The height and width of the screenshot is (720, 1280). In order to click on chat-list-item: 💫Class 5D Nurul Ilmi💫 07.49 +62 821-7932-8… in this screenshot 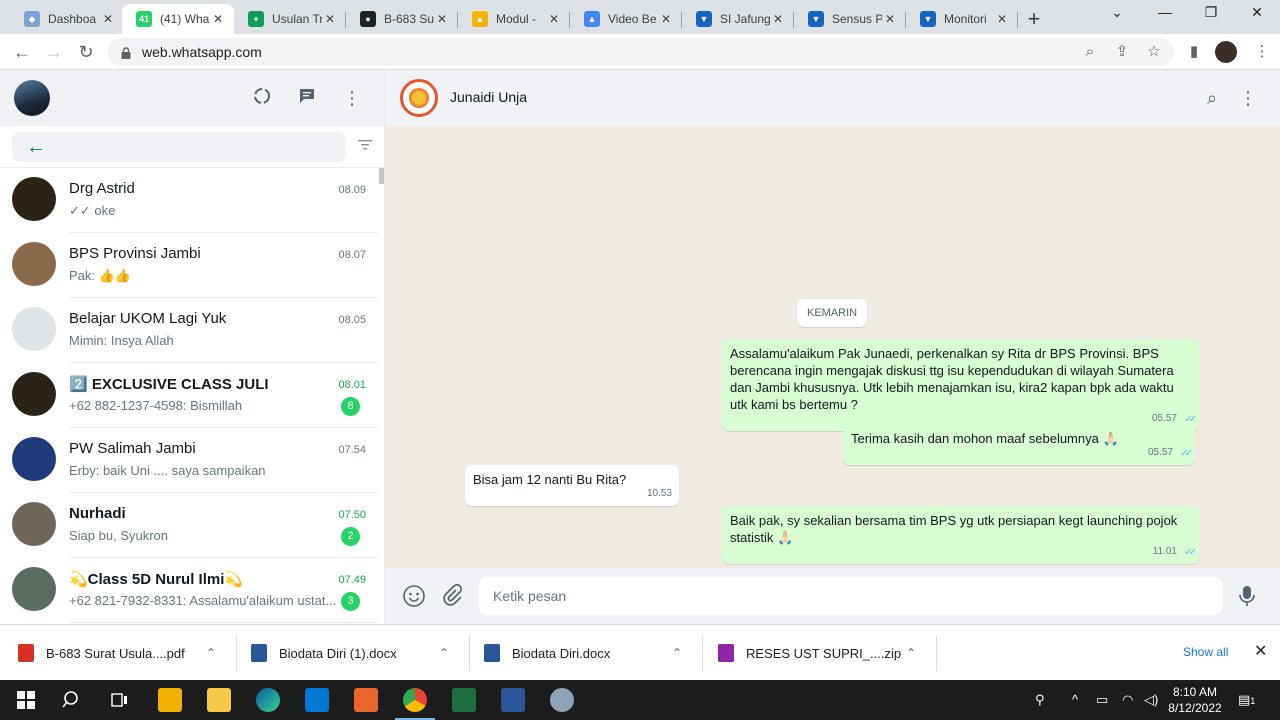, I will do `click(189, 590)`.